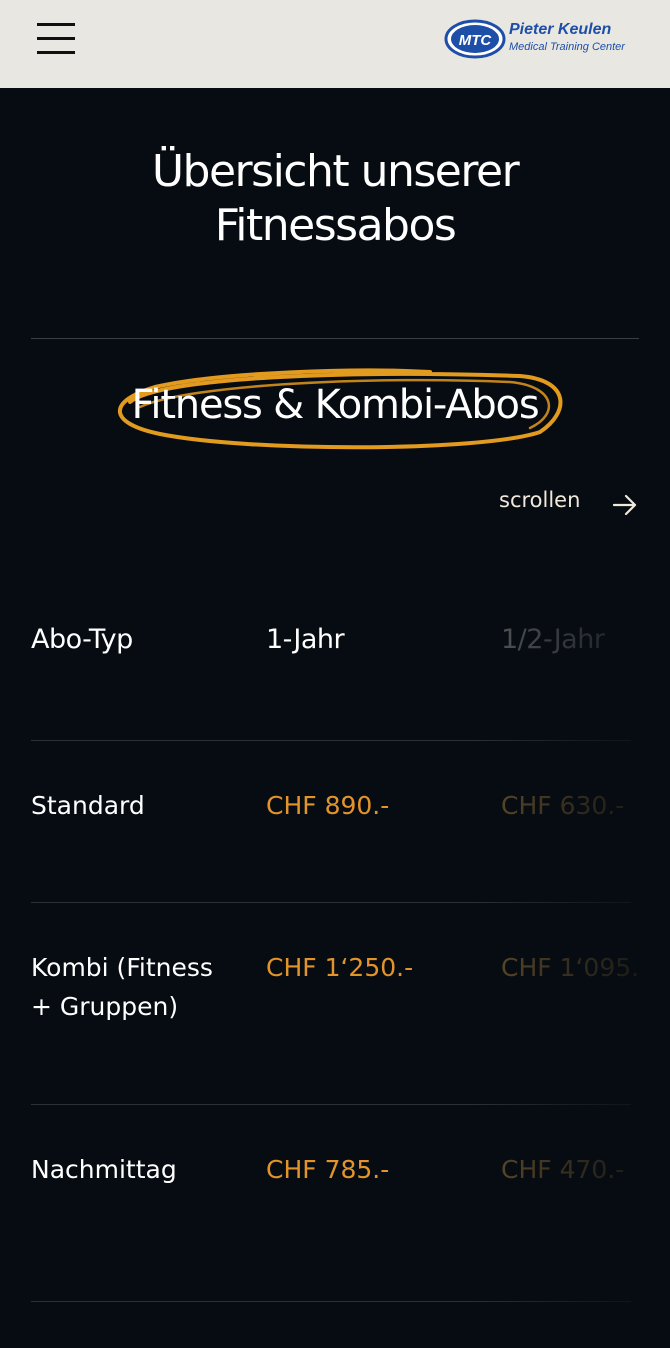  What do you see at coordinates (563, 805) in the screenshot?
I see `row-standard-price-half-year: CHF 630.-` at bounding box center [563, 805].